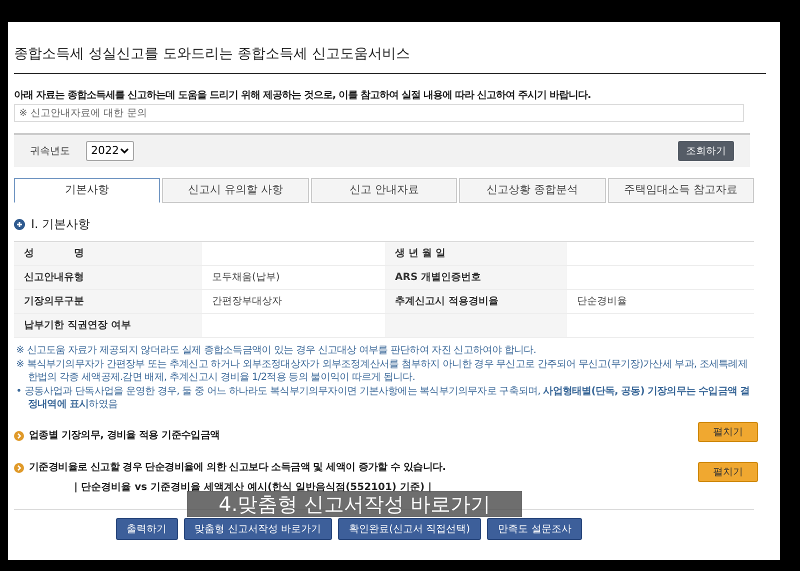  I want to click on action-button: 만족도 설문조사, so click(534, 529).